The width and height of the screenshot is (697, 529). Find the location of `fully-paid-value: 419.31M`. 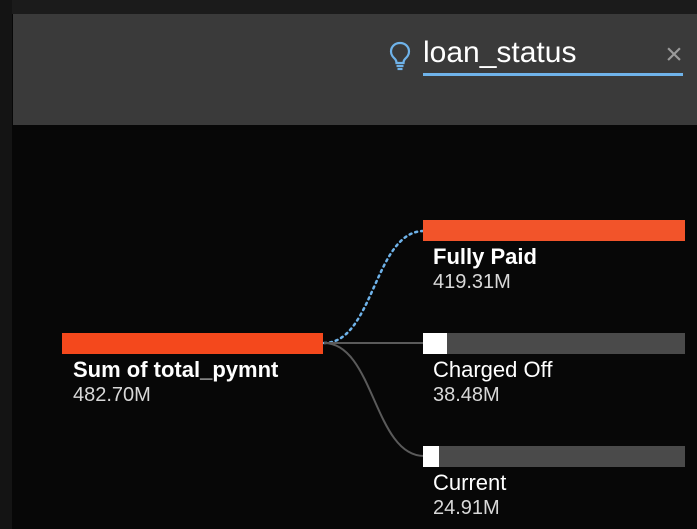

fully-paid-value: 419.31M is located at coordinates (472, 282).